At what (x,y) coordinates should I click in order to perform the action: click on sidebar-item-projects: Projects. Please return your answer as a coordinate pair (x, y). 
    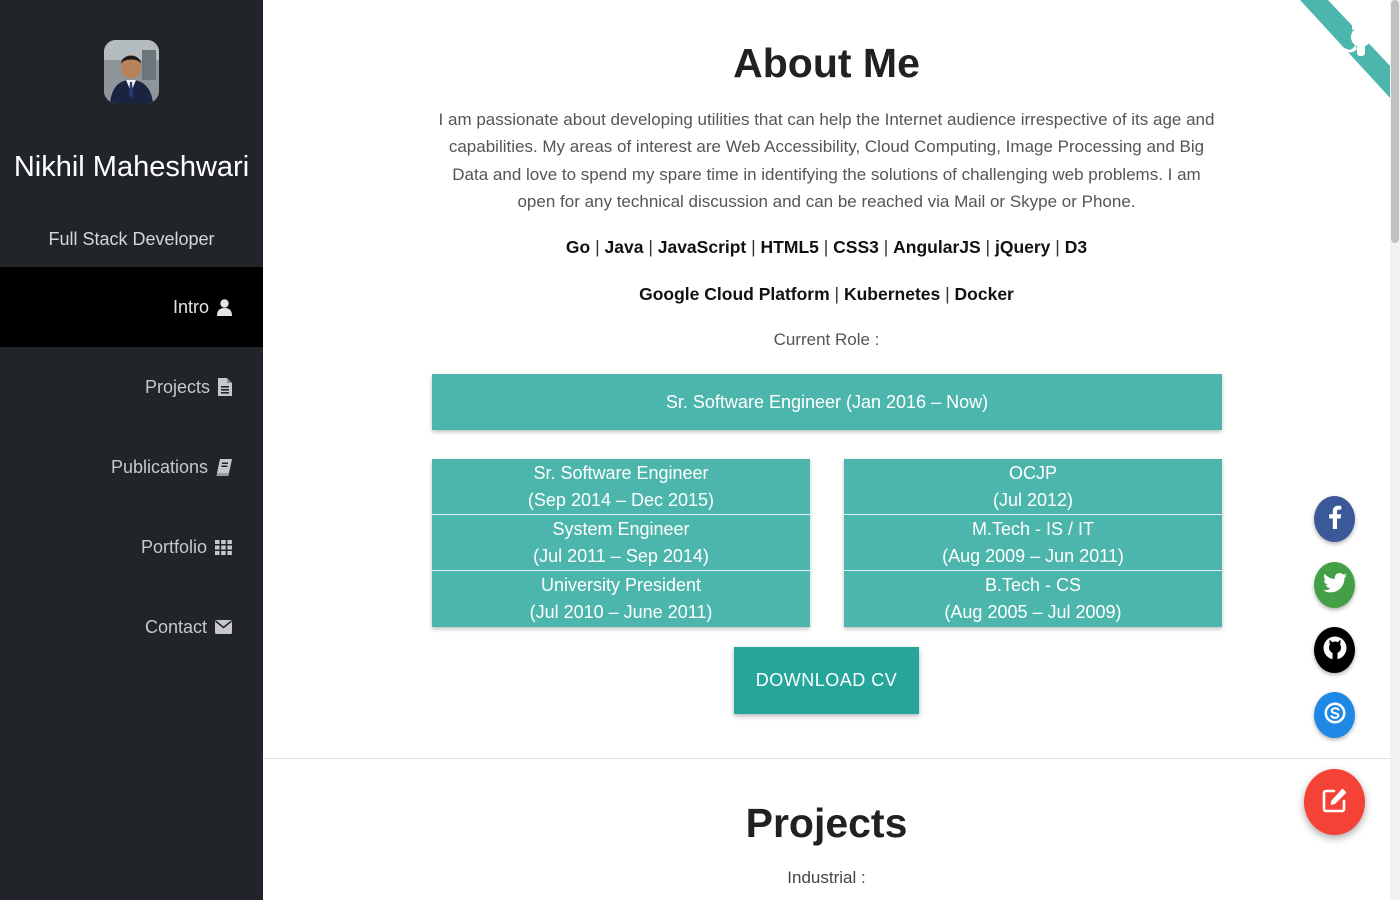
    Looking at the image, I should click on (131, 387).